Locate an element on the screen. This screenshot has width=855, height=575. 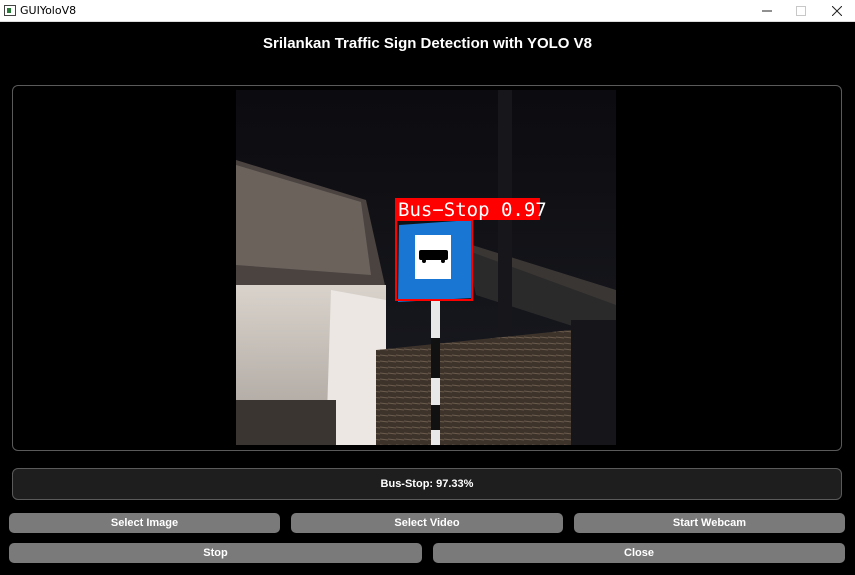
detection-result: Bus-Stop: 97.33% is located at coordinates (427, 484).